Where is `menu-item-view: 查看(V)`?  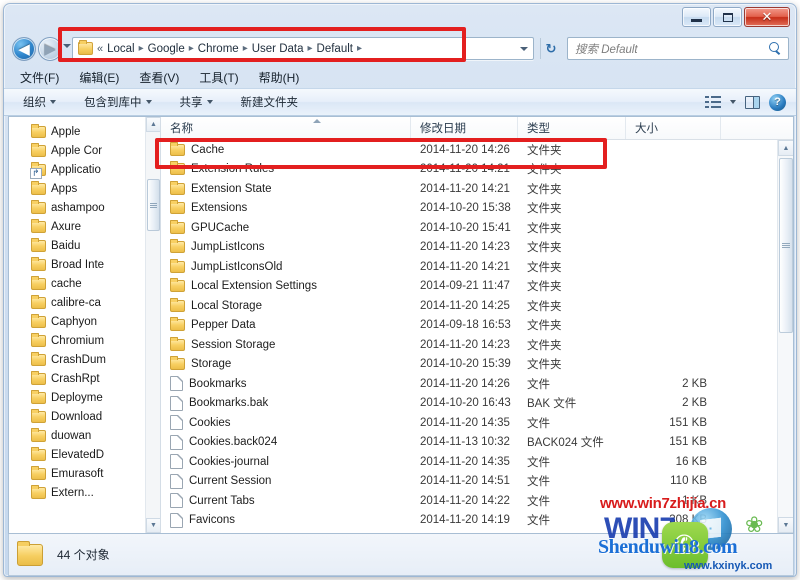 menu-item-view: 查看(V) is located at coordinates (159, 77).